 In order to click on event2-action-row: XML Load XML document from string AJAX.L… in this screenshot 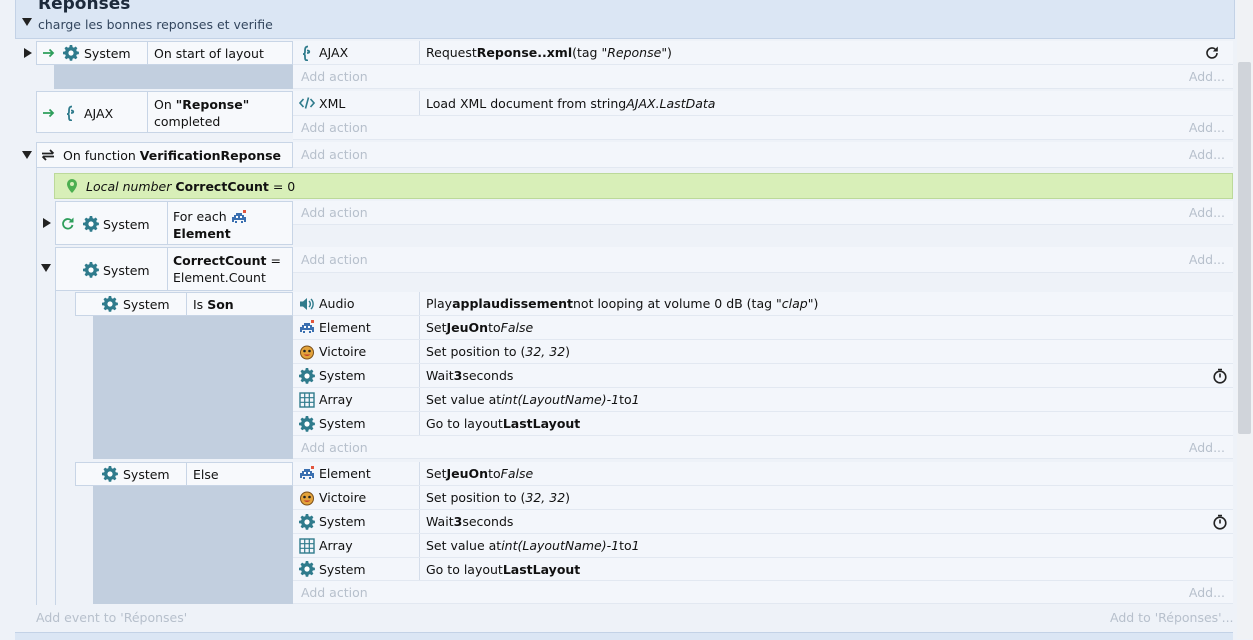, I will do `click(763, 103)`.